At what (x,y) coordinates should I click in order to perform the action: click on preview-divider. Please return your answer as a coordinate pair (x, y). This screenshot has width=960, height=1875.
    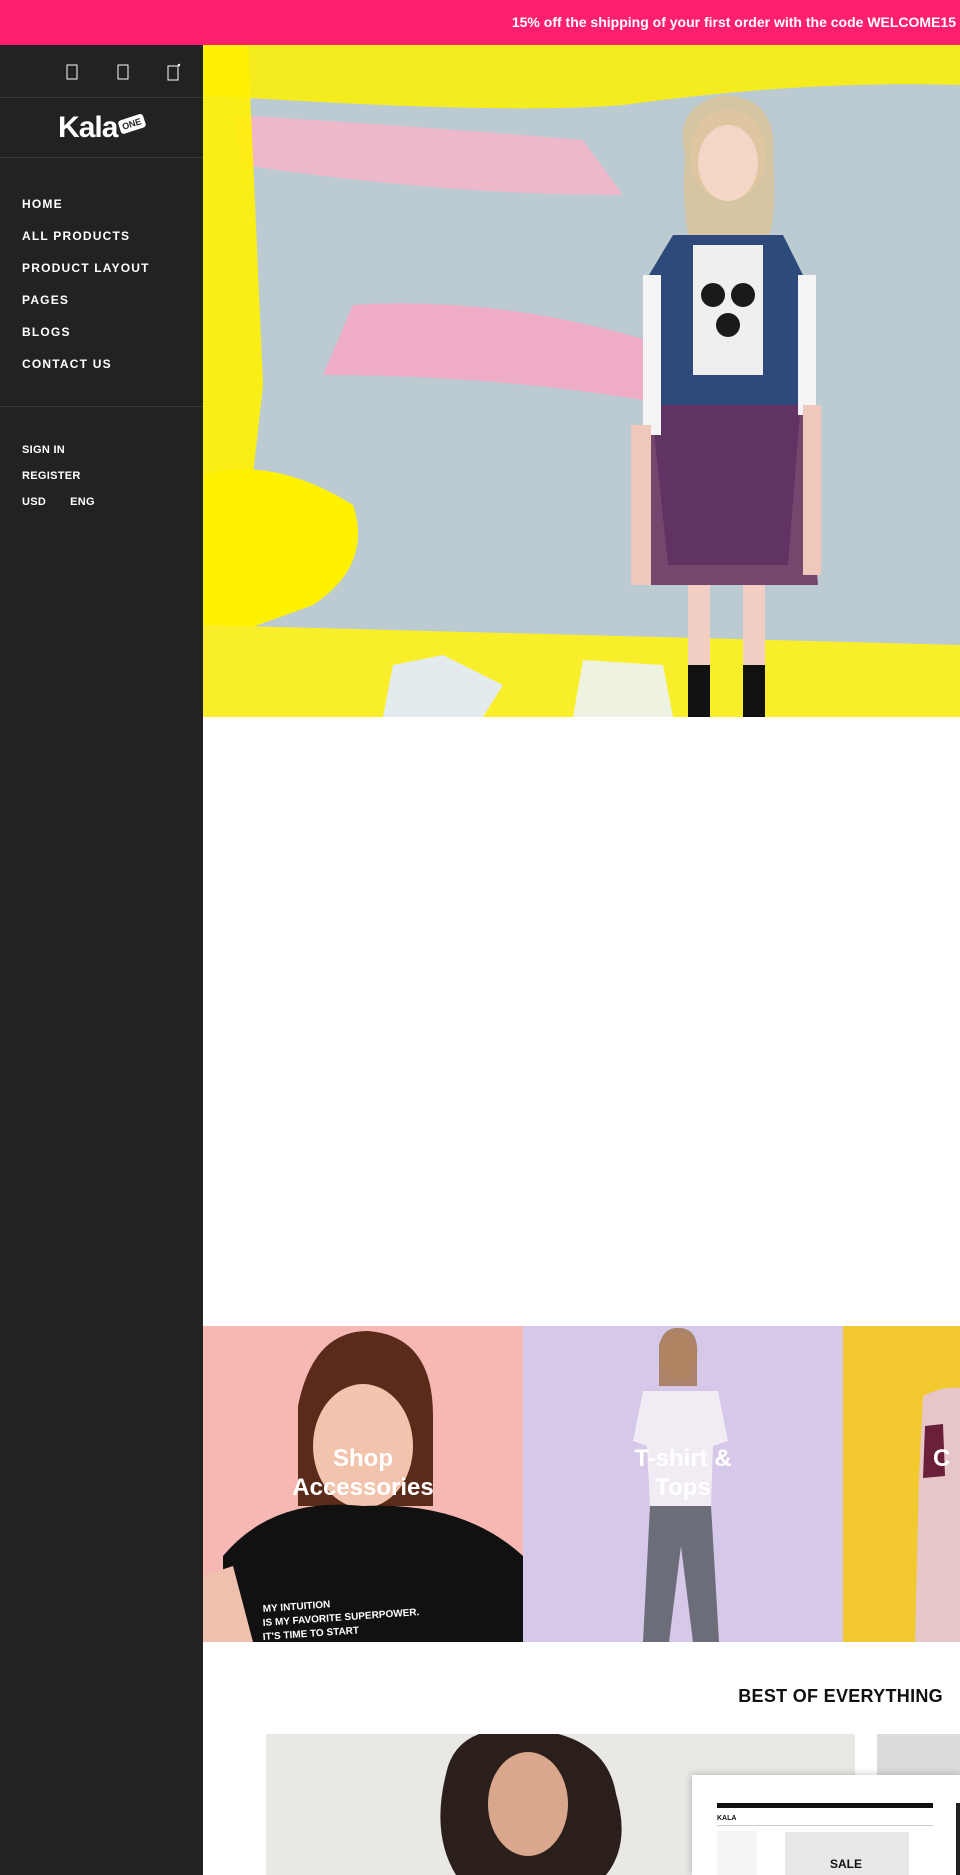
    Looking at the image, I should click on (825, 1825).